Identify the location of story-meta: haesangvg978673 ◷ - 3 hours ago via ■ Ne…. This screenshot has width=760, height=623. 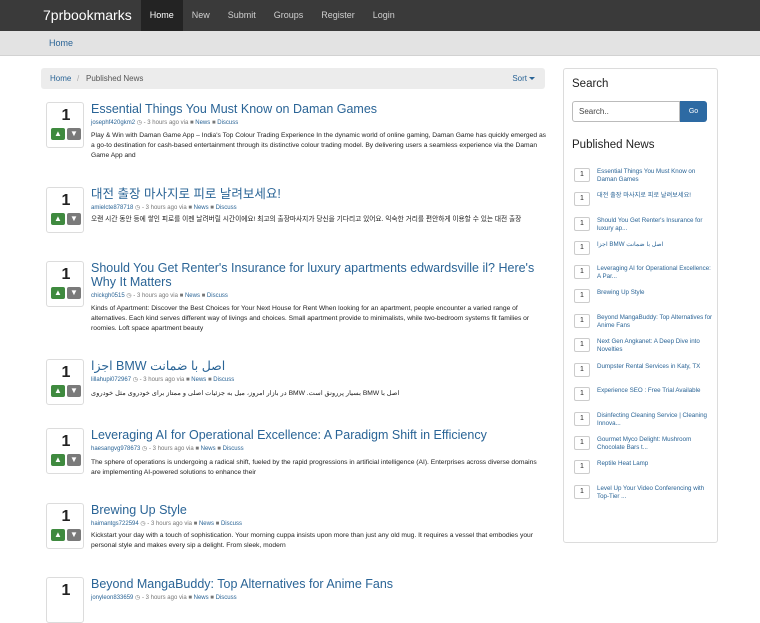
(167, 449).